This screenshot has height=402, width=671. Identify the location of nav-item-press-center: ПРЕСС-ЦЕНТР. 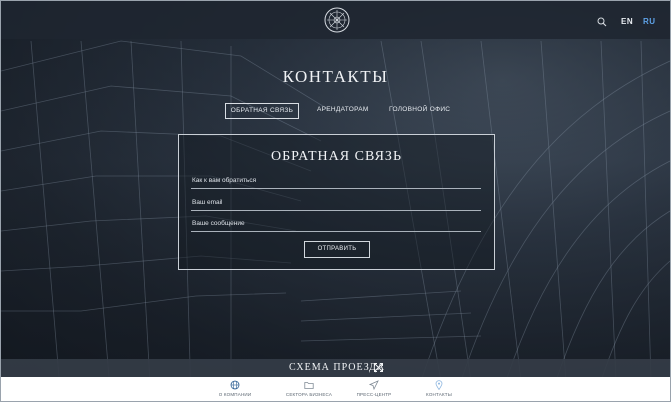
(374, 389).